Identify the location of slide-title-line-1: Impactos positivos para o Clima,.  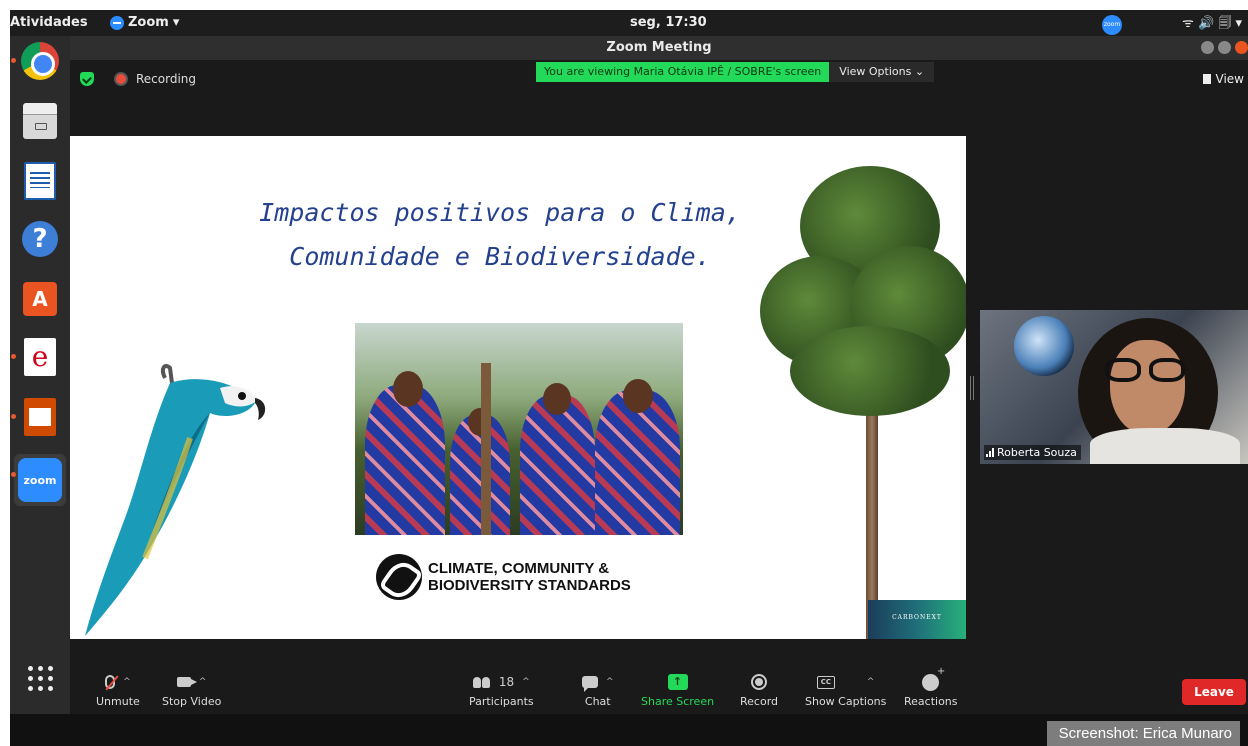
(500, 212).